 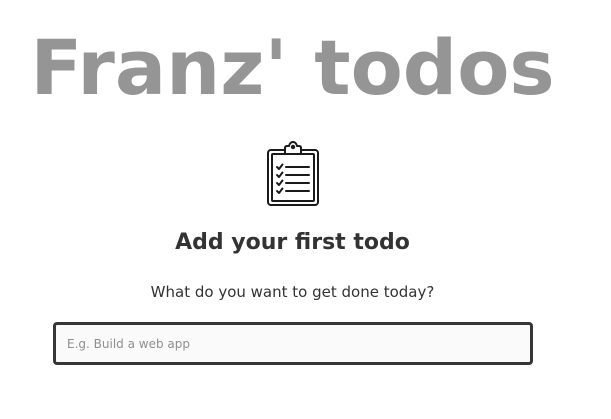 What do you see at coordinates (293, 174) in the screenshot?
I see `clipboard-checklist-icon` at bounding box center [293, 174].